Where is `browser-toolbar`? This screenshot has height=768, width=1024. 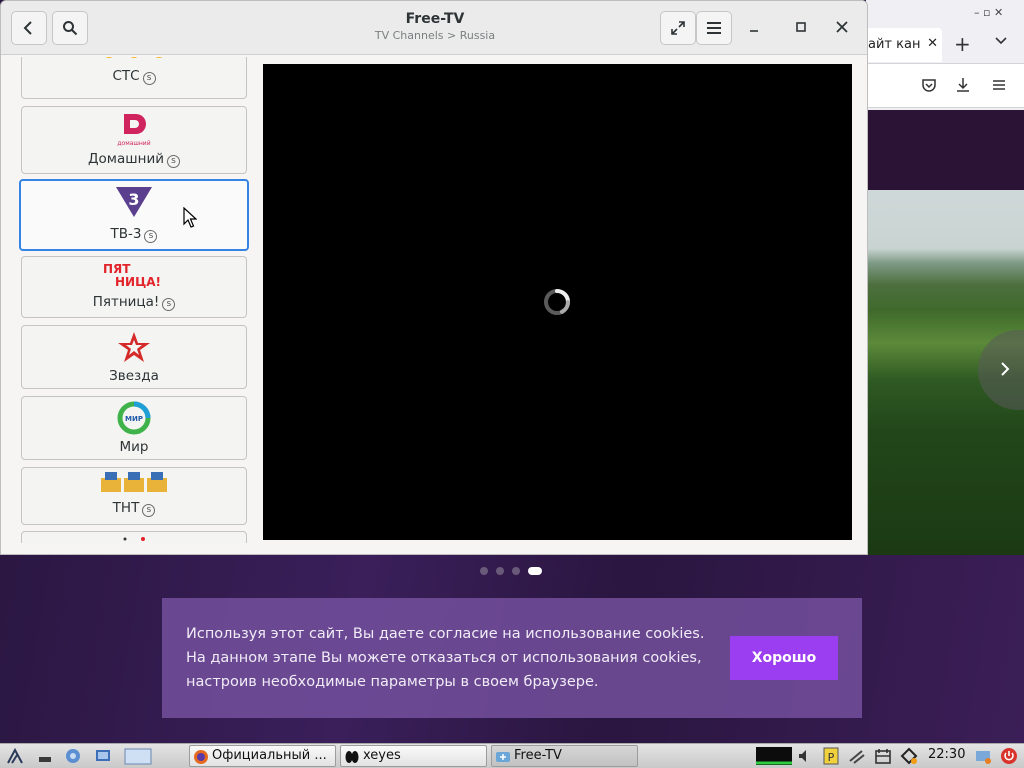
browser-toolbar is located at coordinates (945, 86).